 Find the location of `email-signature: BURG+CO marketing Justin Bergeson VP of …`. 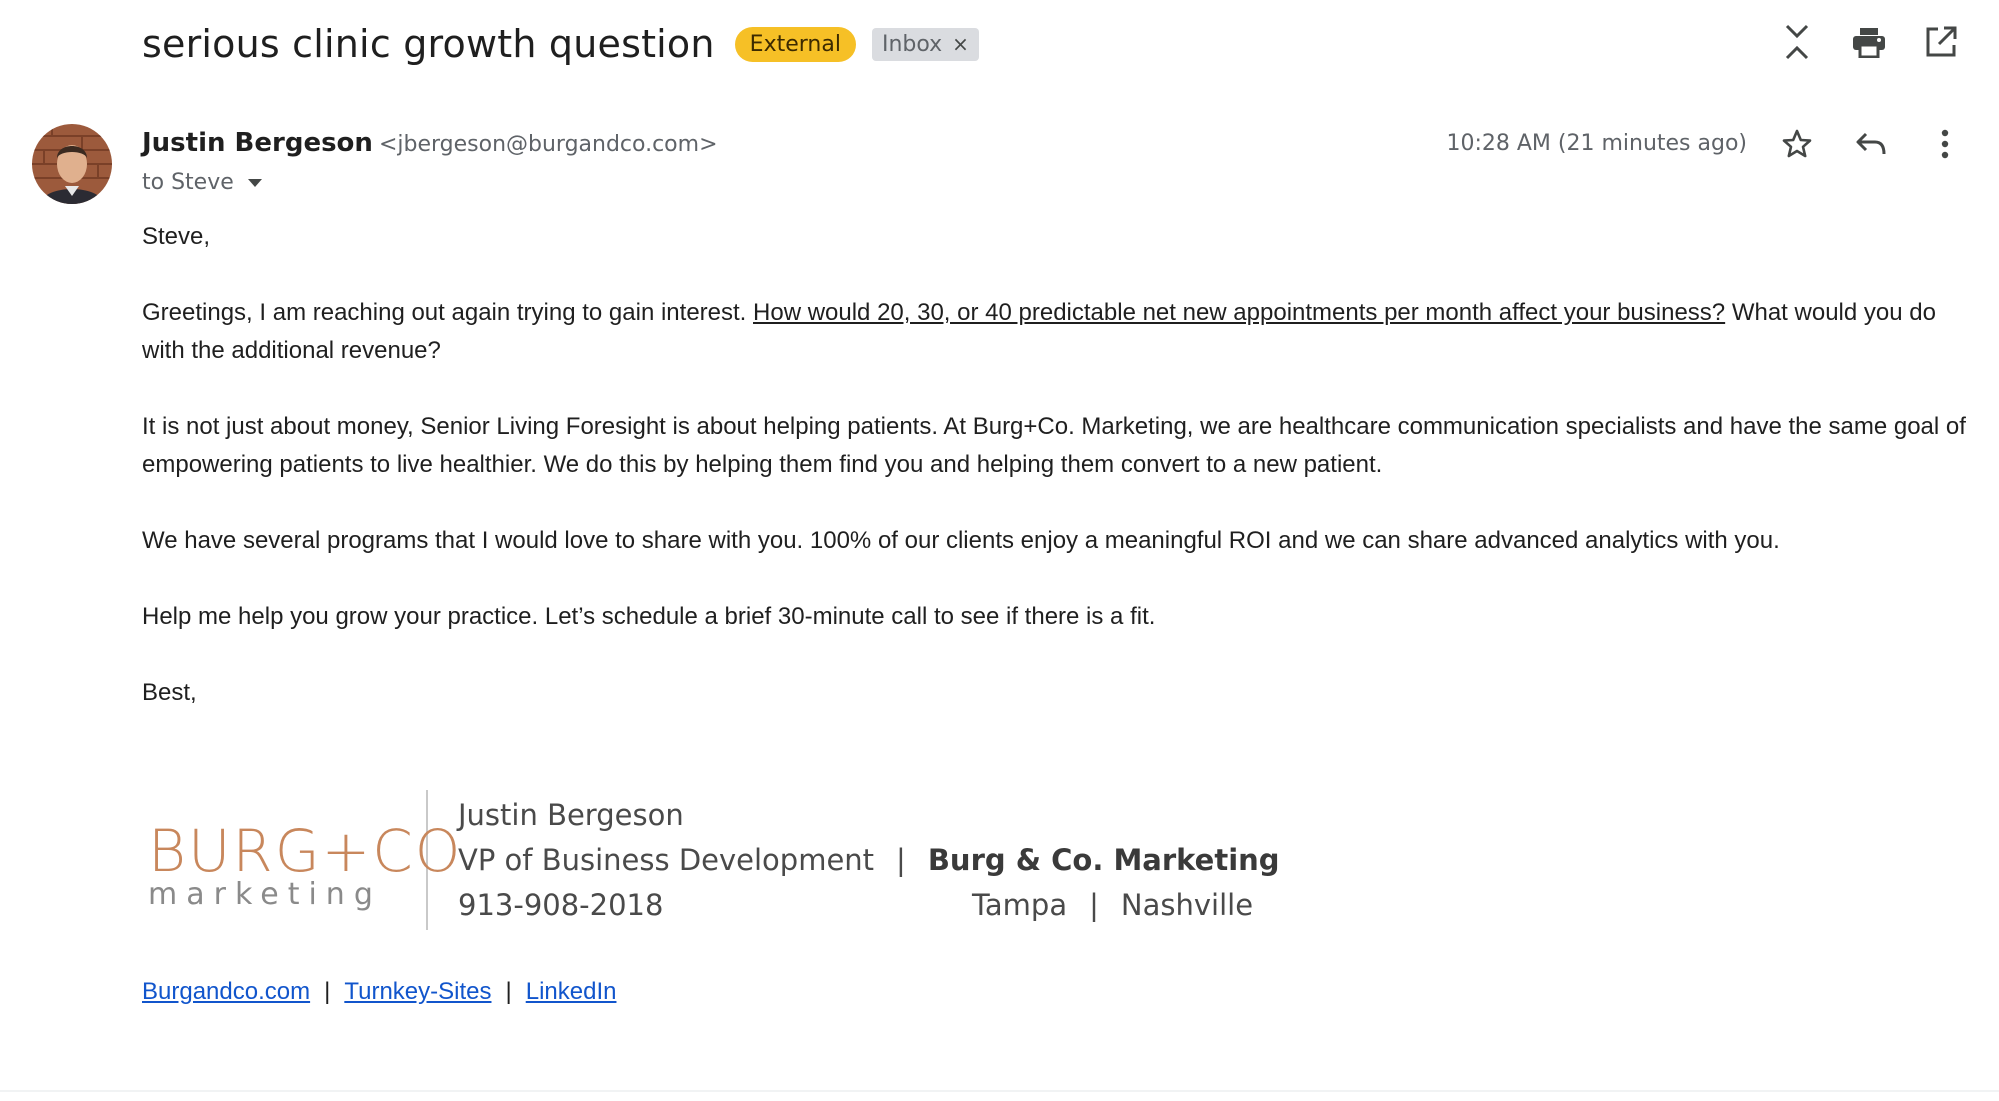

email-signature: BURG+CO marketing Justin Bergeson VP of … is located at coordinates (711, 860).